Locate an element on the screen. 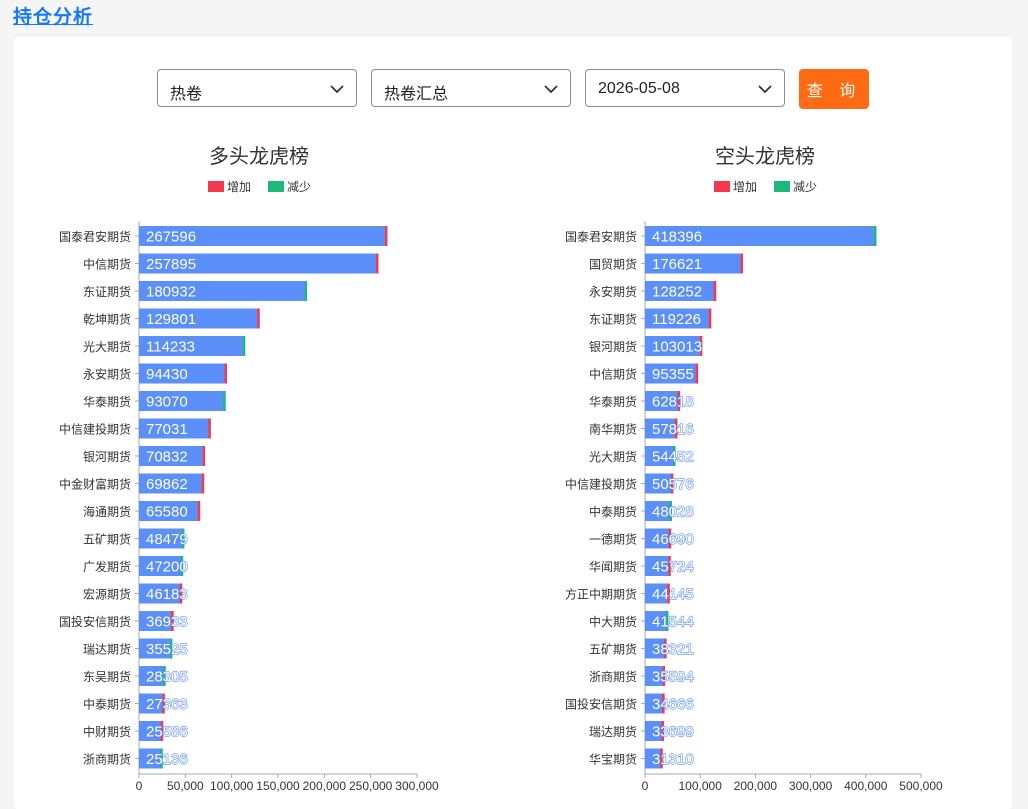 The width and height of the screenshot is (1028, 809). category-label: 宏源期货 is located at coordinates (107, 594).